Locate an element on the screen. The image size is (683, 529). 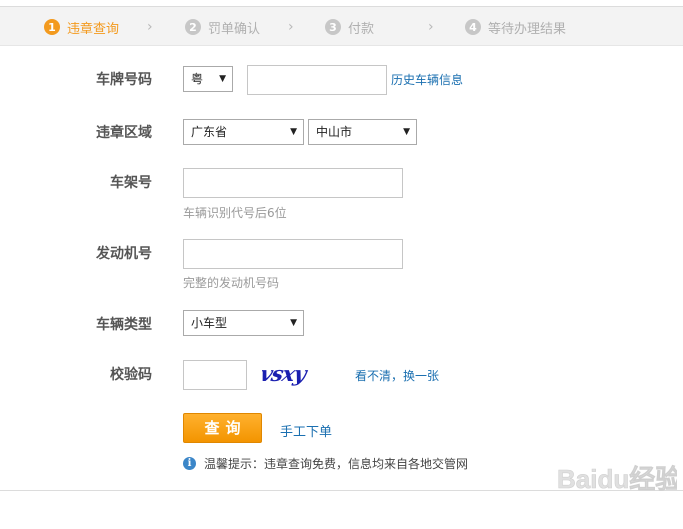
province-value: 广东省 is located at coordinates (209, 132).